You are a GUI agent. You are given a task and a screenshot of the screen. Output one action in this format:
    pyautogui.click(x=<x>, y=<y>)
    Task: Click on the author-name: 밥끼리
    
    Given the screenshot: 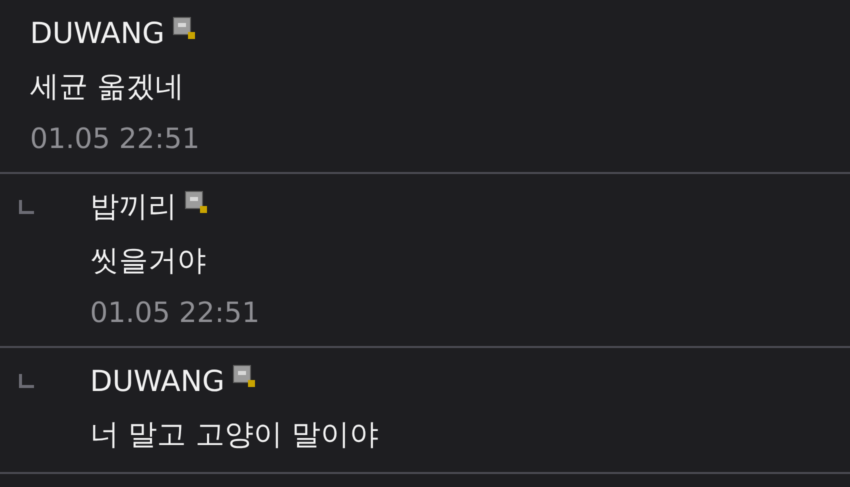 What is the action you would take?
    pyautogui.click(x=133, y=207)
    